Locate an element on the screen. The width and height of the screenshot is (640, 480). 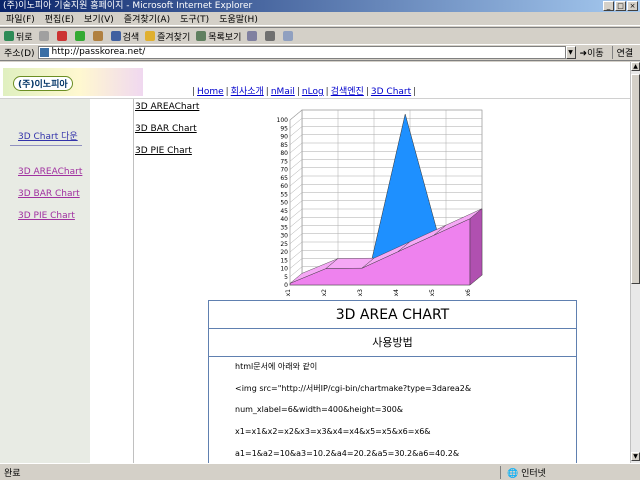
x-tick-label: x3 is located at coordinates (360, 293).